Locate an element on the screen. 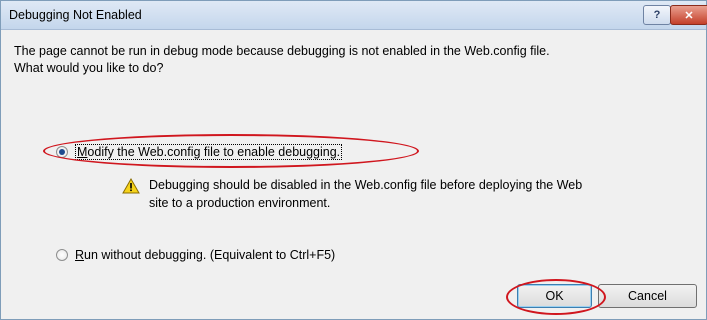 This screenshot has height=320, width=707. help-button: ? is located at coordinates (657, 15).